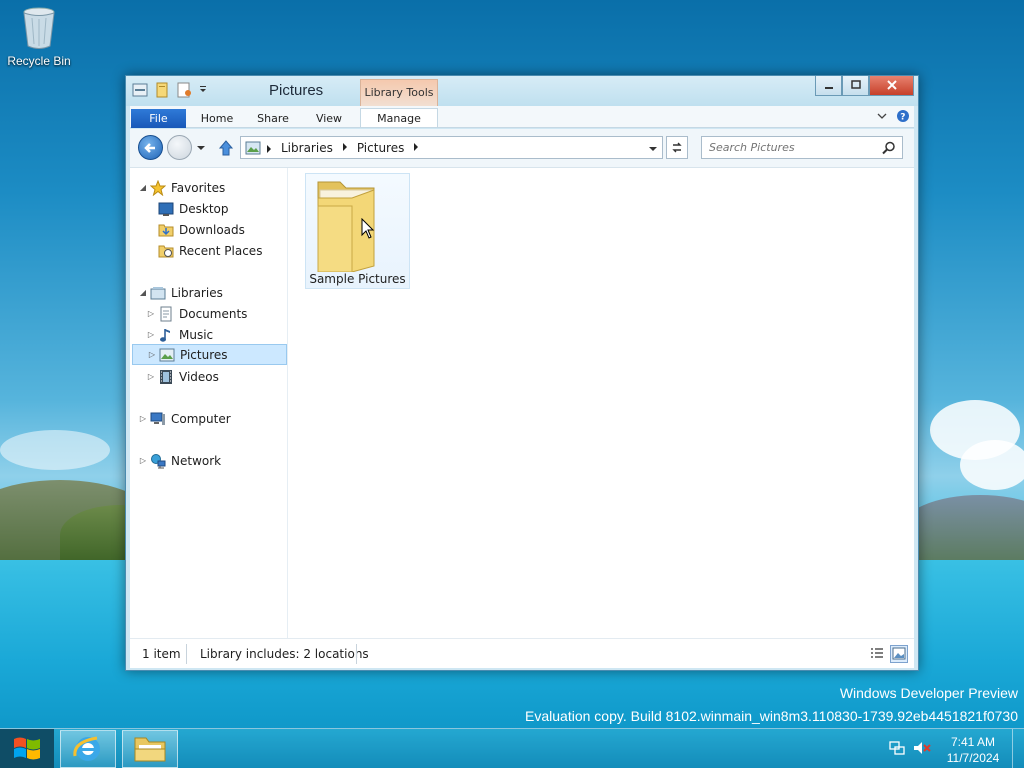 The image size is (1024, 768). I want to click on library-locations-info: Library includes: 2 locations, so click(284, 654).